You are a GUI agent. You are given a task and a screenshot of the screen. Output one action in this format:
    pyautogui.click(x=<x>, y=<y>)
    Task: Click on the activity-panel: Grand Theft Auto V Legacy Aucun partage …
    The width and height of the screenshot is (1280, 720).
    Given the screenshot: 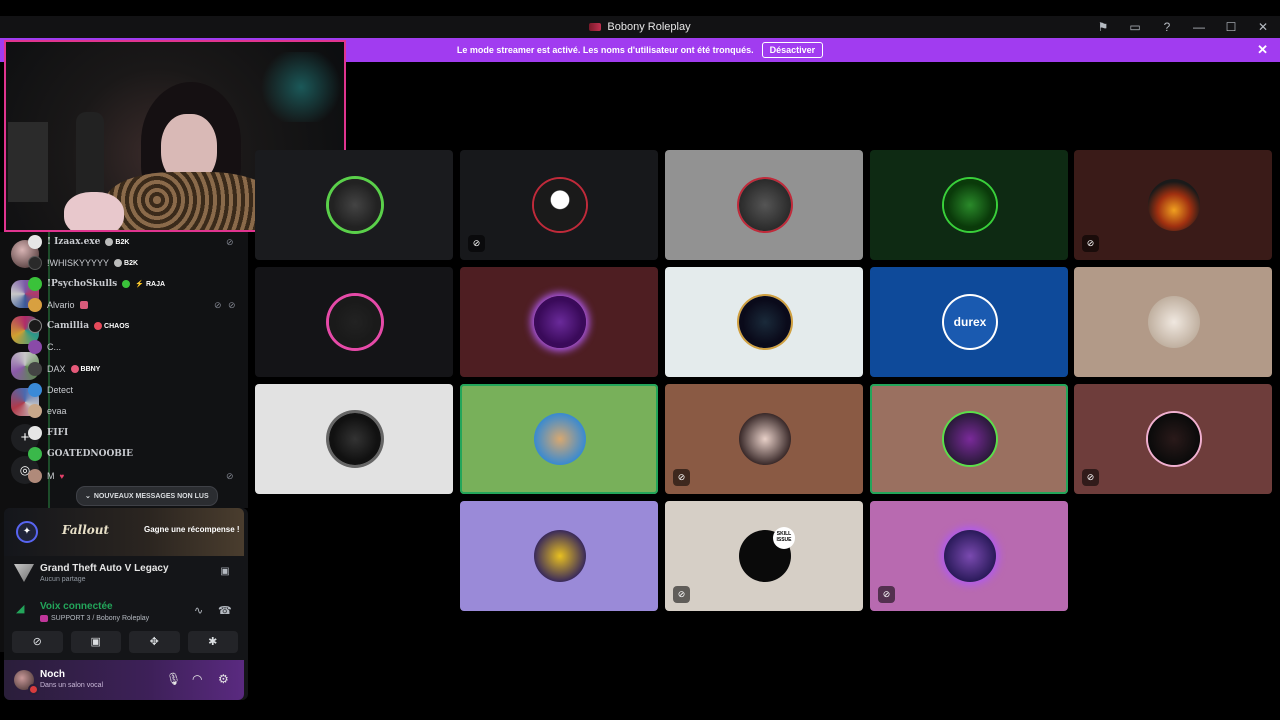 What is the action you would take?
    pyautogui.click(x=124, y=575)
    